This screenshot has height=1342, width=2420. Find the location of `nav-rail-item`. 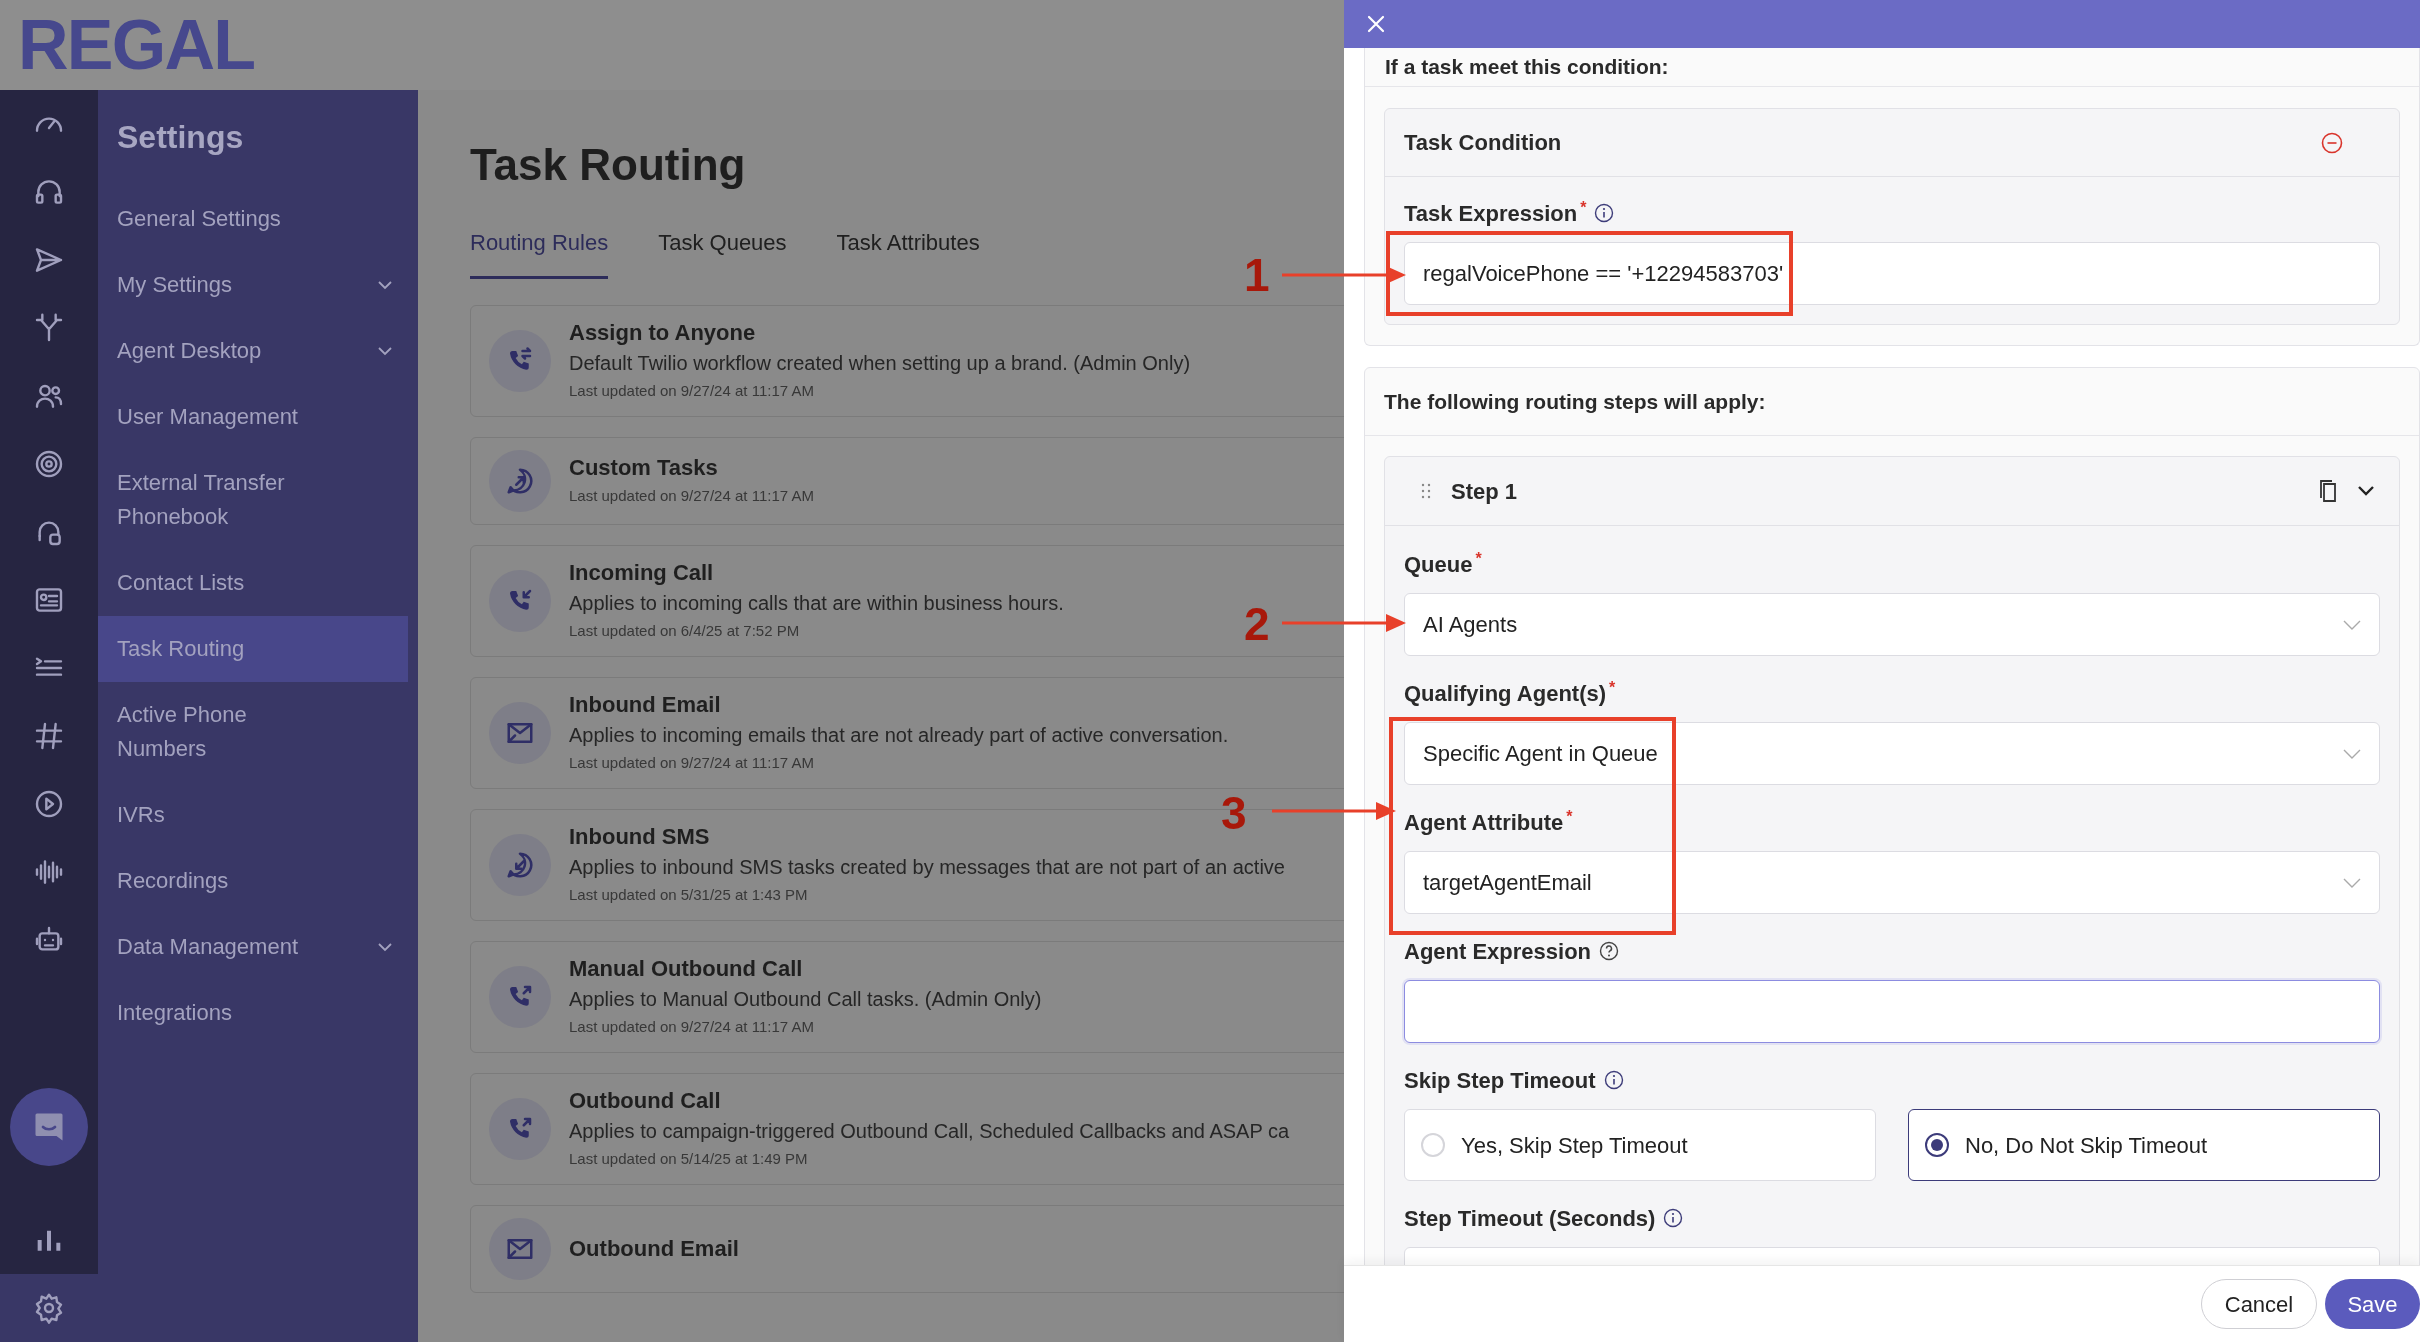

nav-rail-item is located at coordinates (49, 1308).